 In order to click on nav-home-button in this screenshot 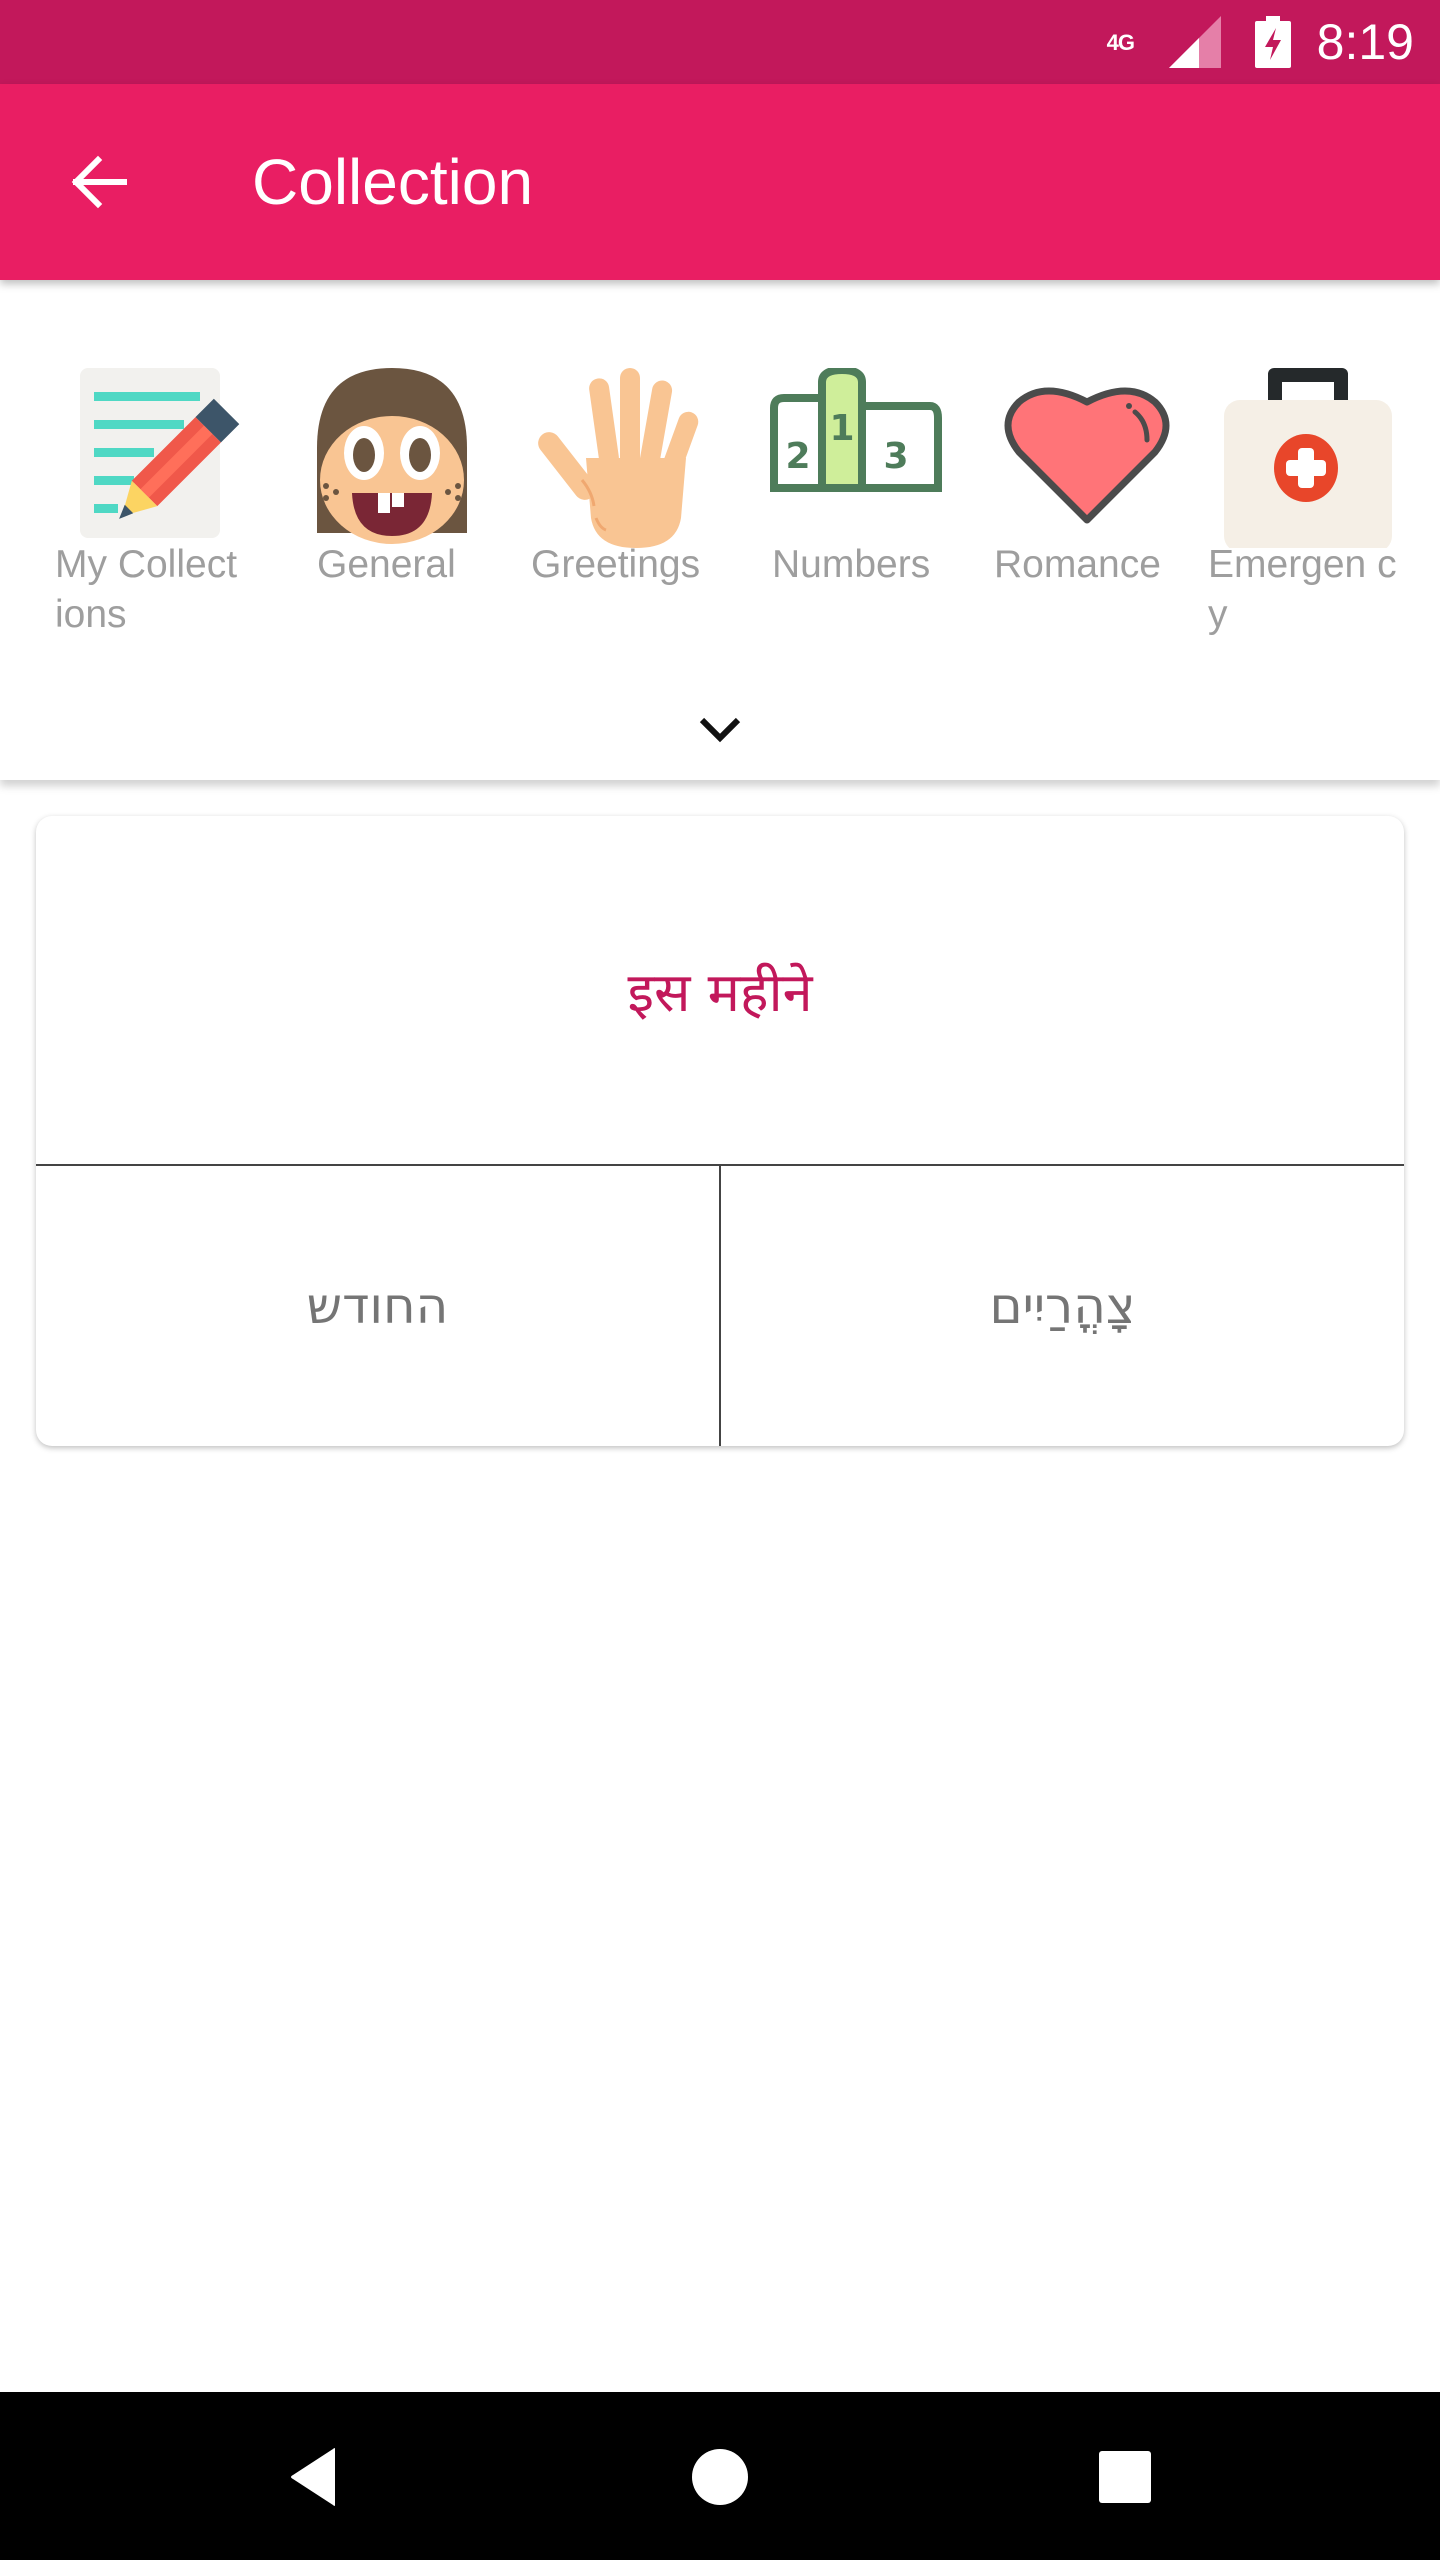, I will do `click(720, 2477)`.